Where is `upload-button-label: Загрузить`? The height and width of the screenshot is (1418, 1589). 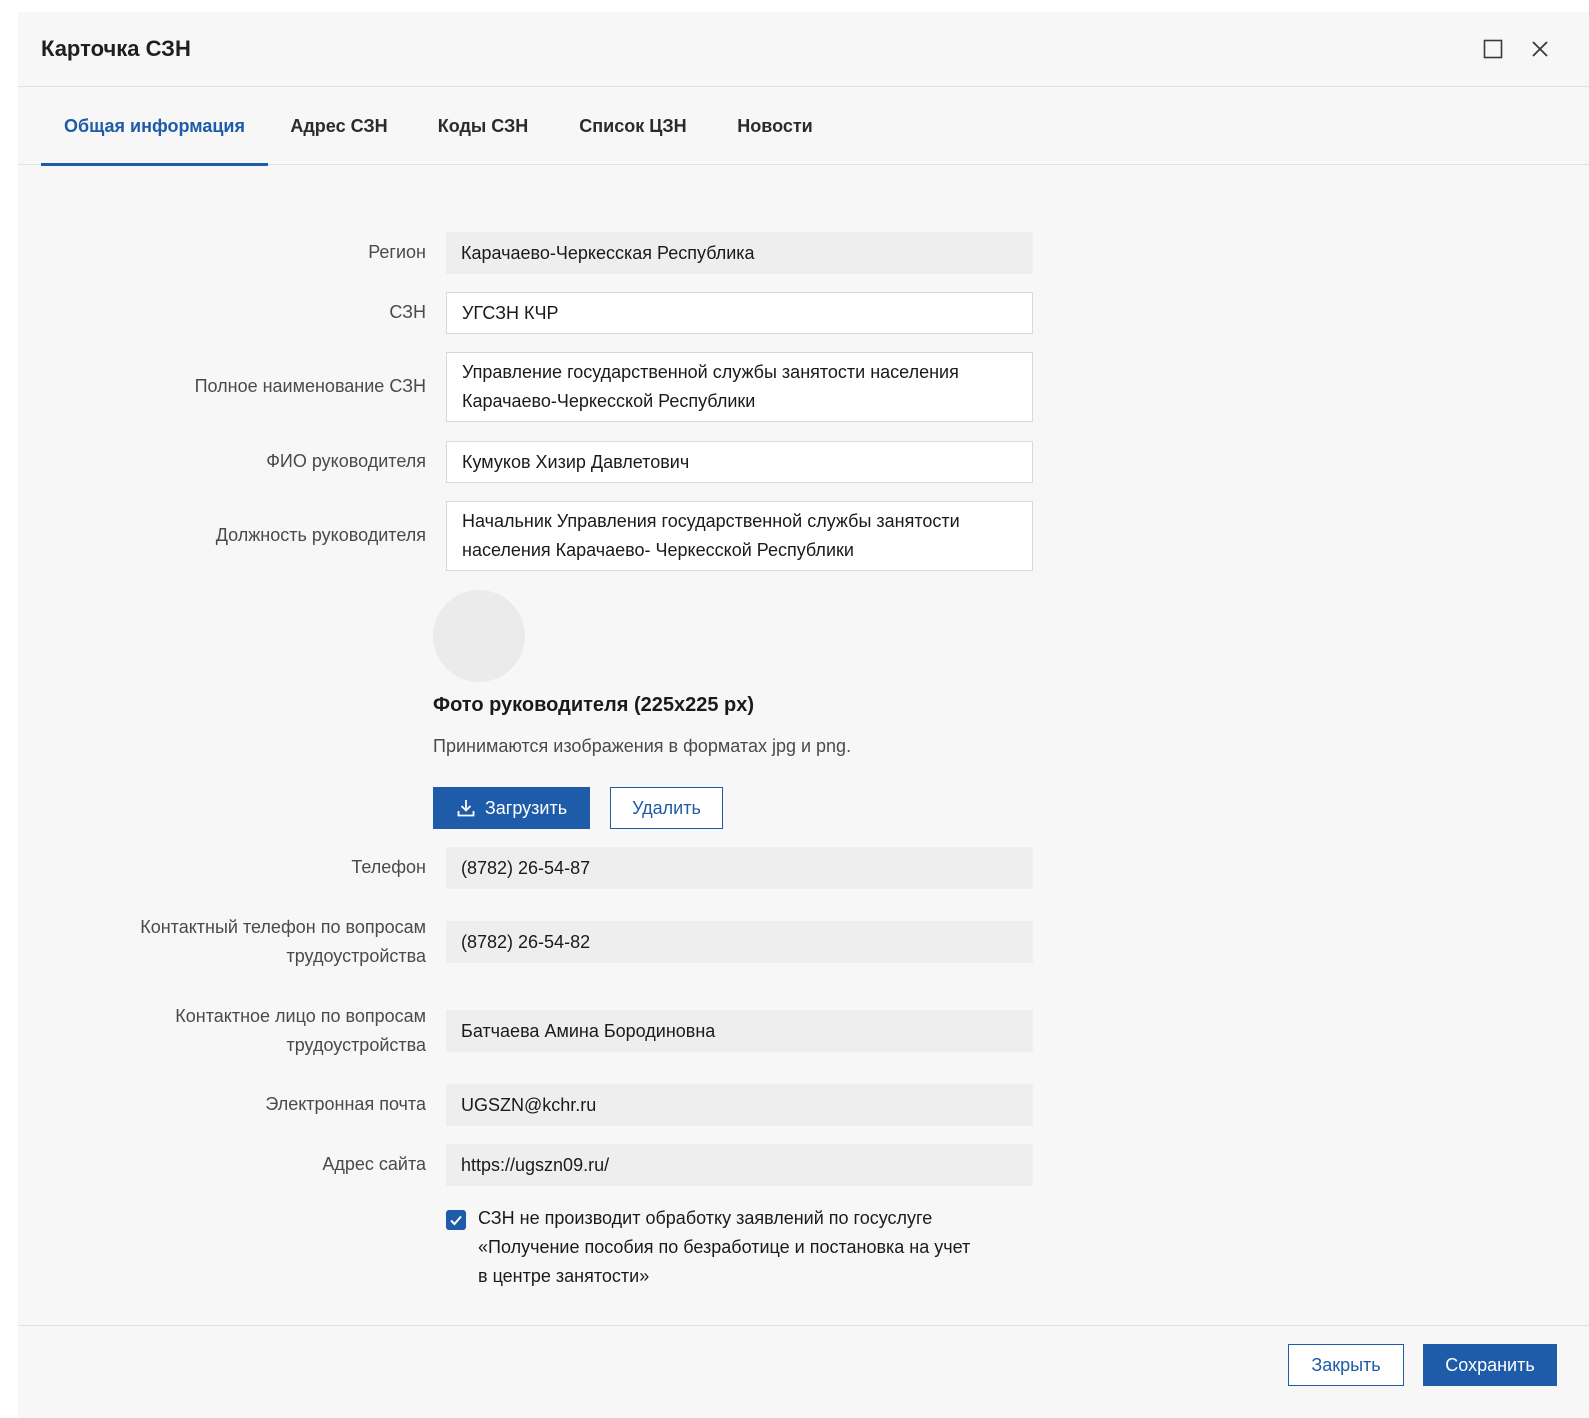
upload-button-label: Загрузить is located at coordinates (526, 807).